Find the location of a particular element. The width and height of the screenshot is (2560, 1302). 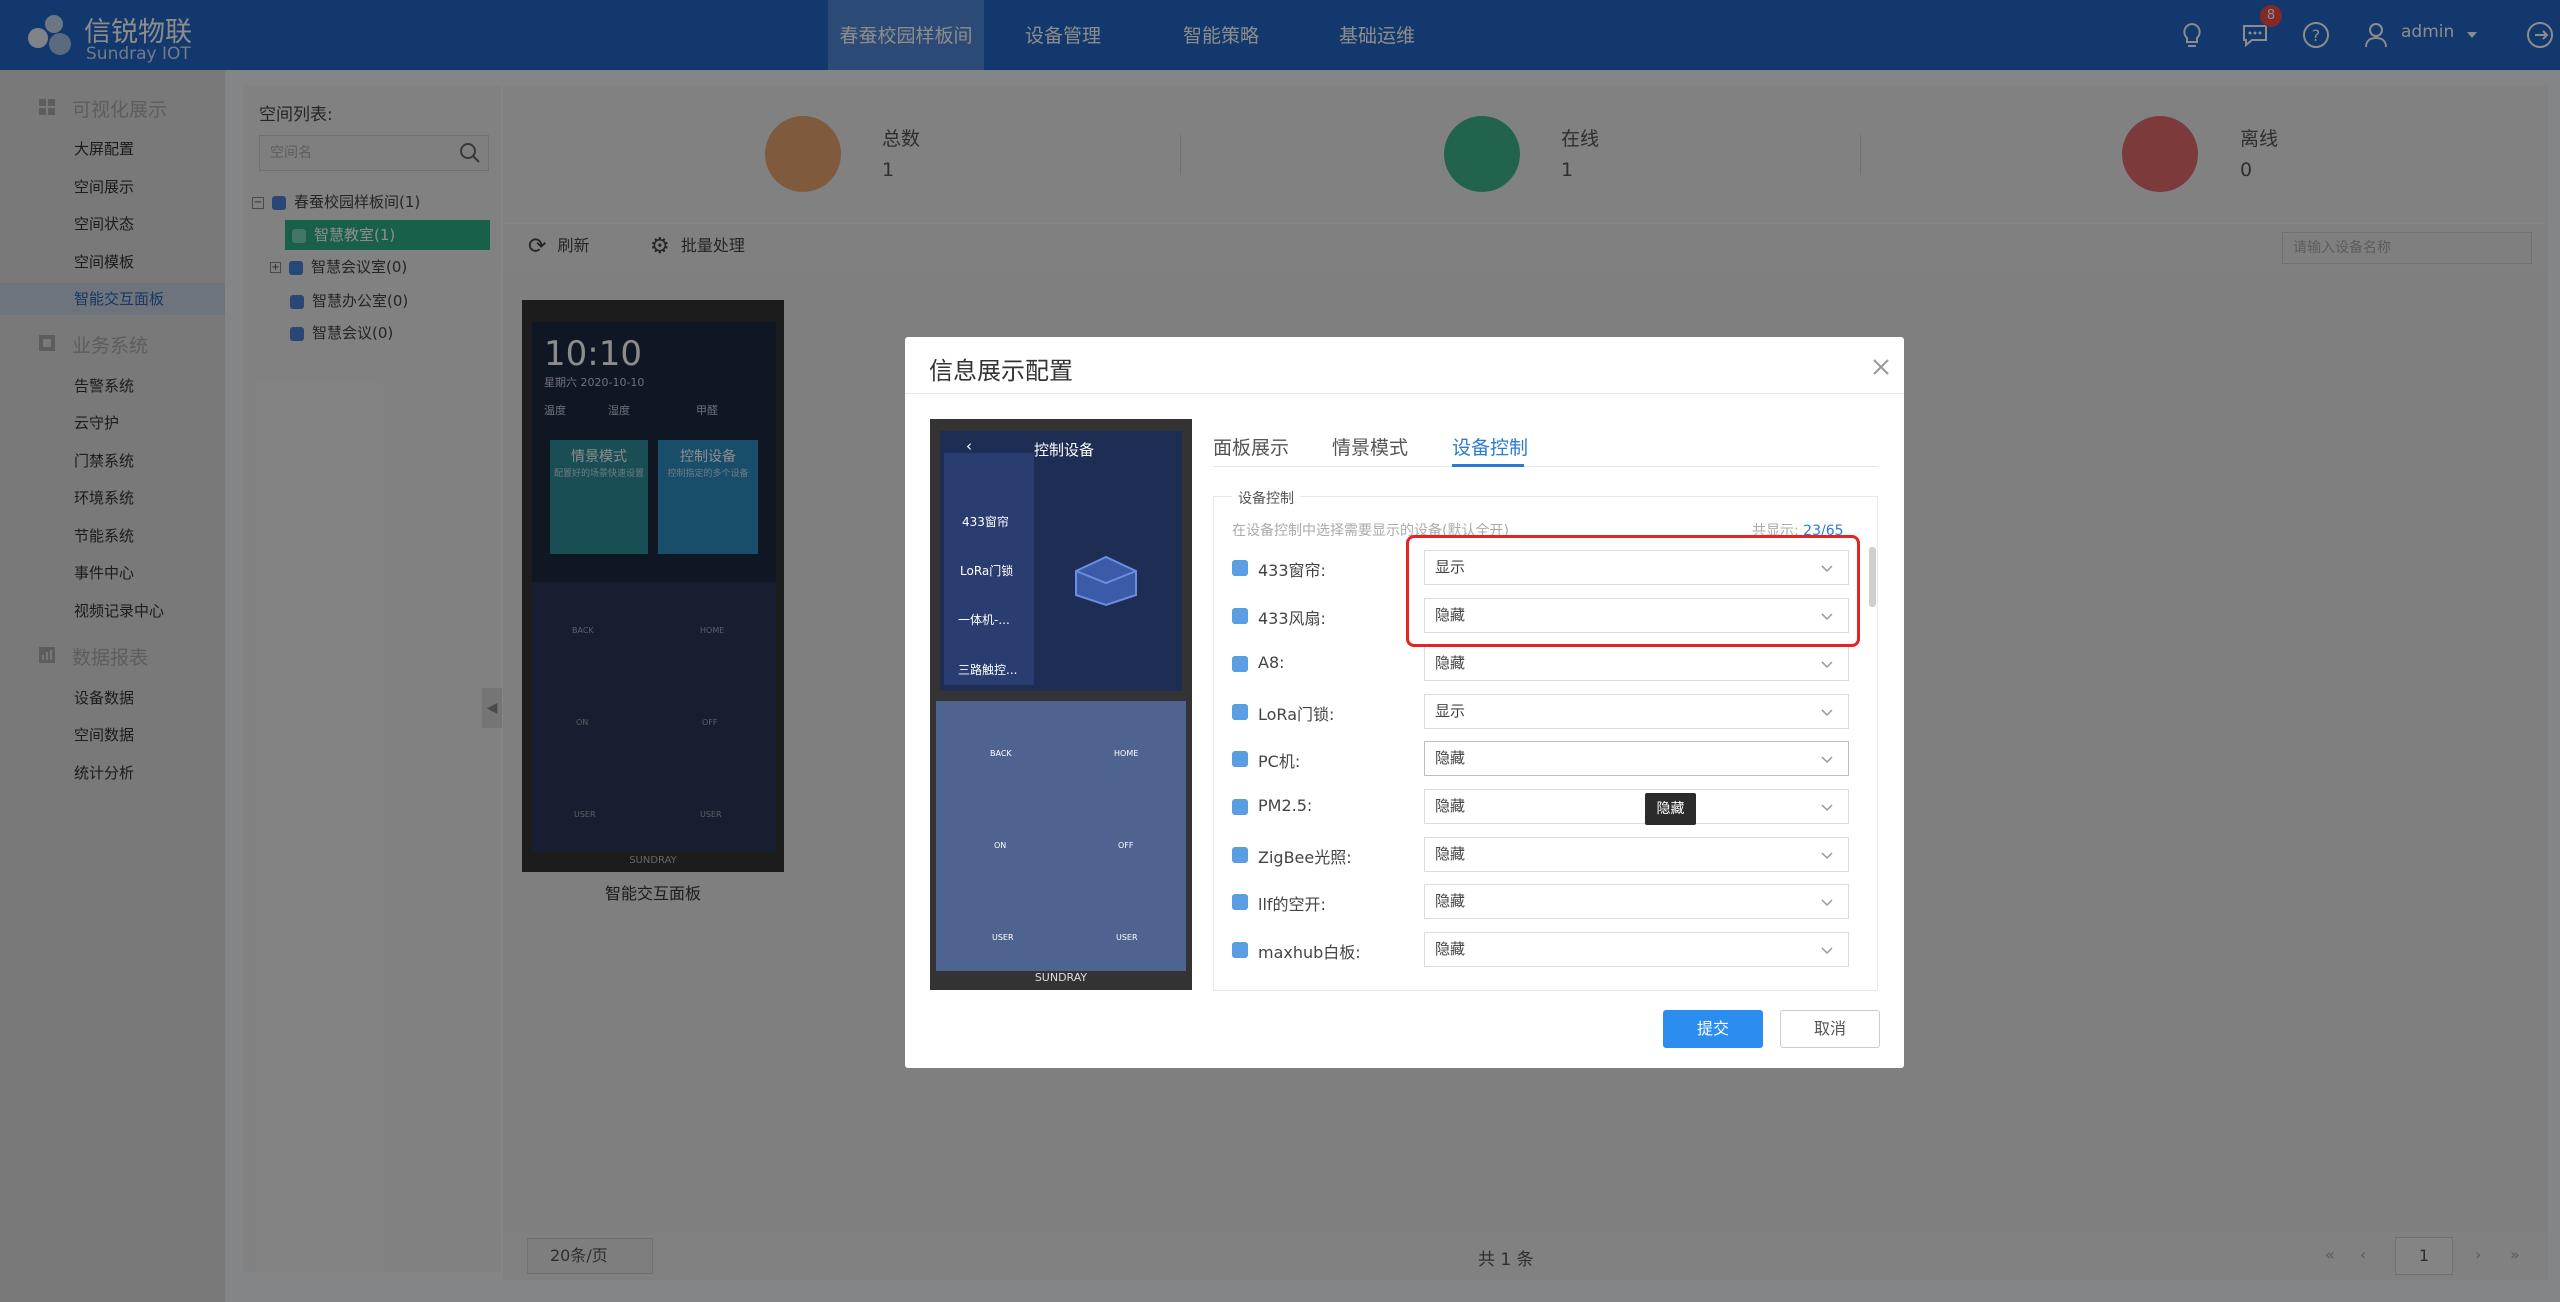

active-tab-underline is located at coordinates (1488, 465).